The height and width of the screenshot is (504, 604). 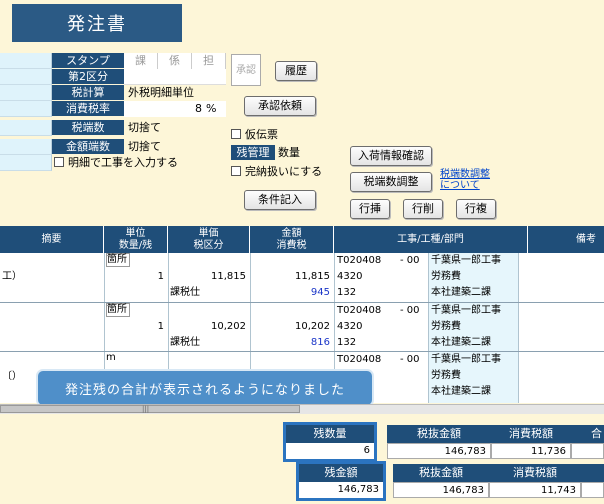 What do you see at coordinates (12, 376) in the screenshot?
I see `summary-cell: 〔）` at bounding box center [12, 376].